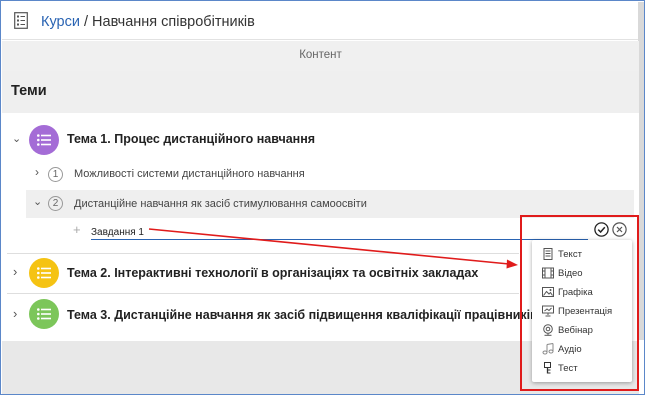  What do you see at coordinates (191, 139) in the screenshot?
I see `topic-1-title: Тема 1. Процес дистанційного навчання` at bounding box center [191, 139].